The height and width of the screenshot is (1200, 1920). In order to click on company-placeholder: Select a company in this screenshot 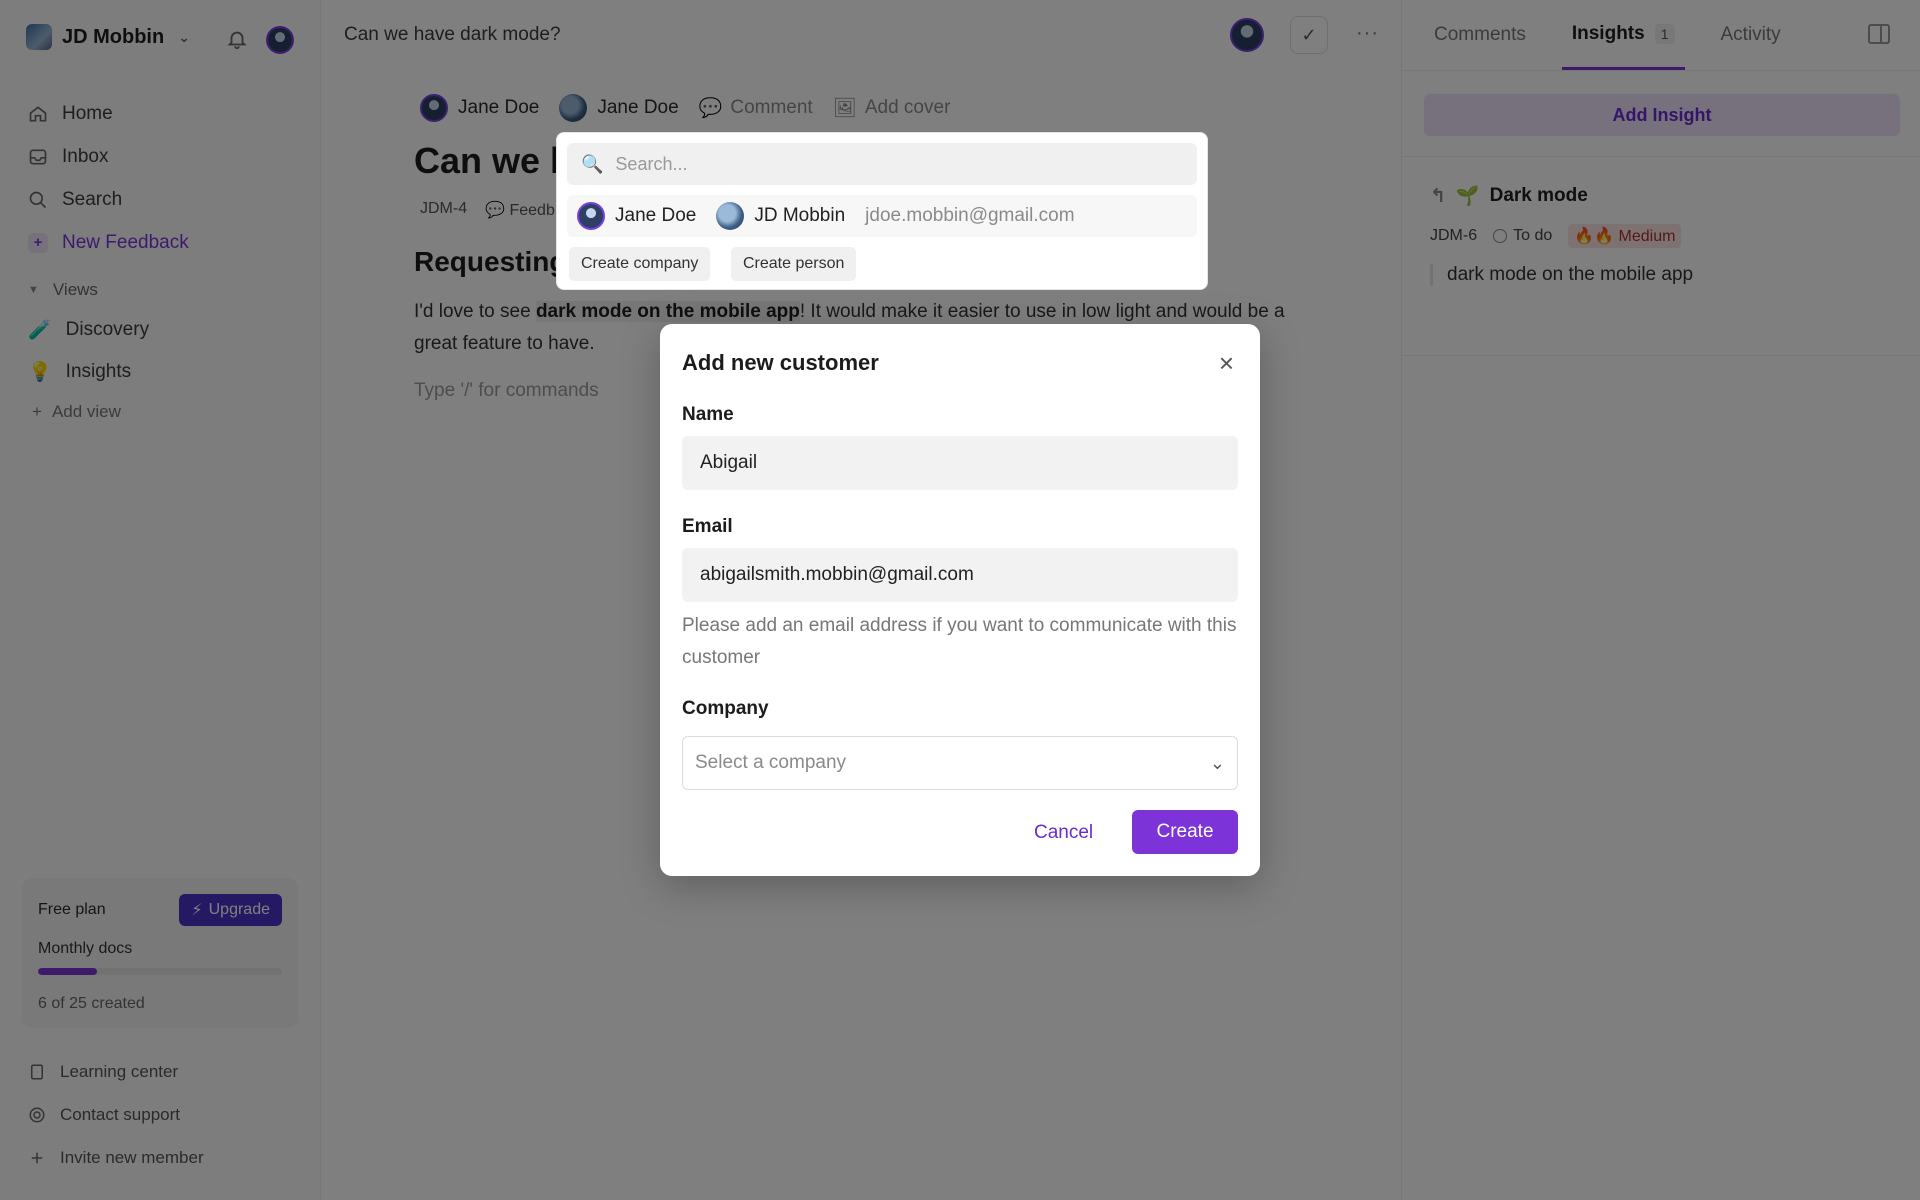, I will do `click(771, 762)`.